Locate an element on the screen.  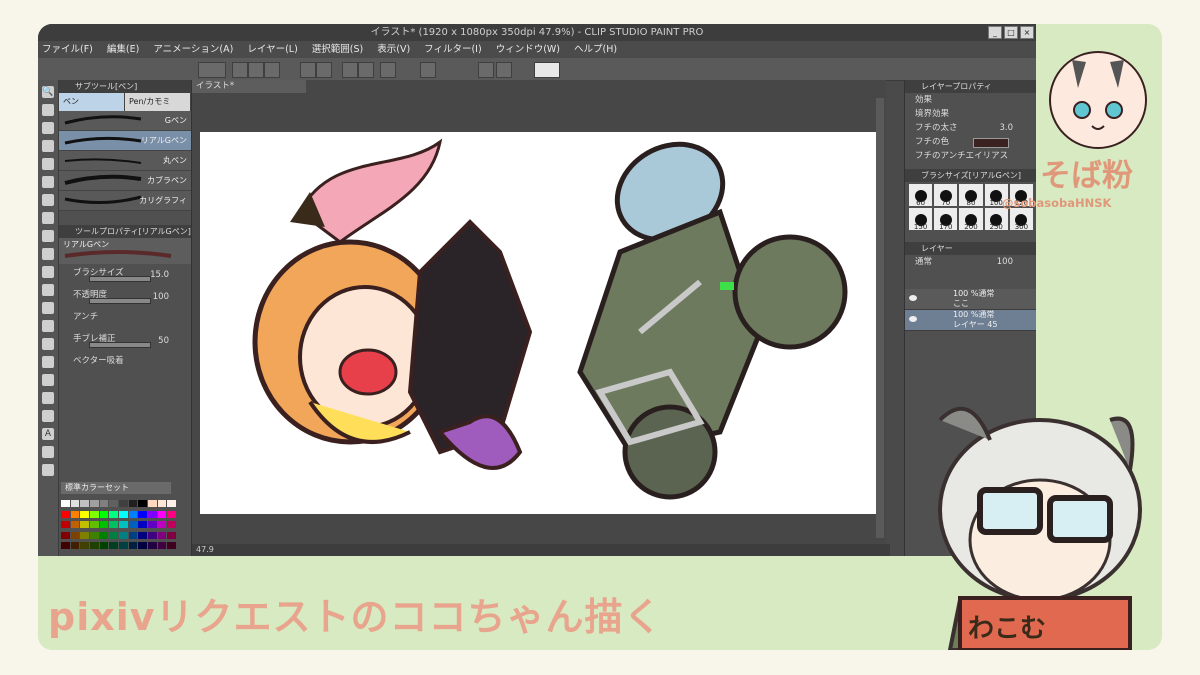
undo-icon is located at coordinates (308, 70).